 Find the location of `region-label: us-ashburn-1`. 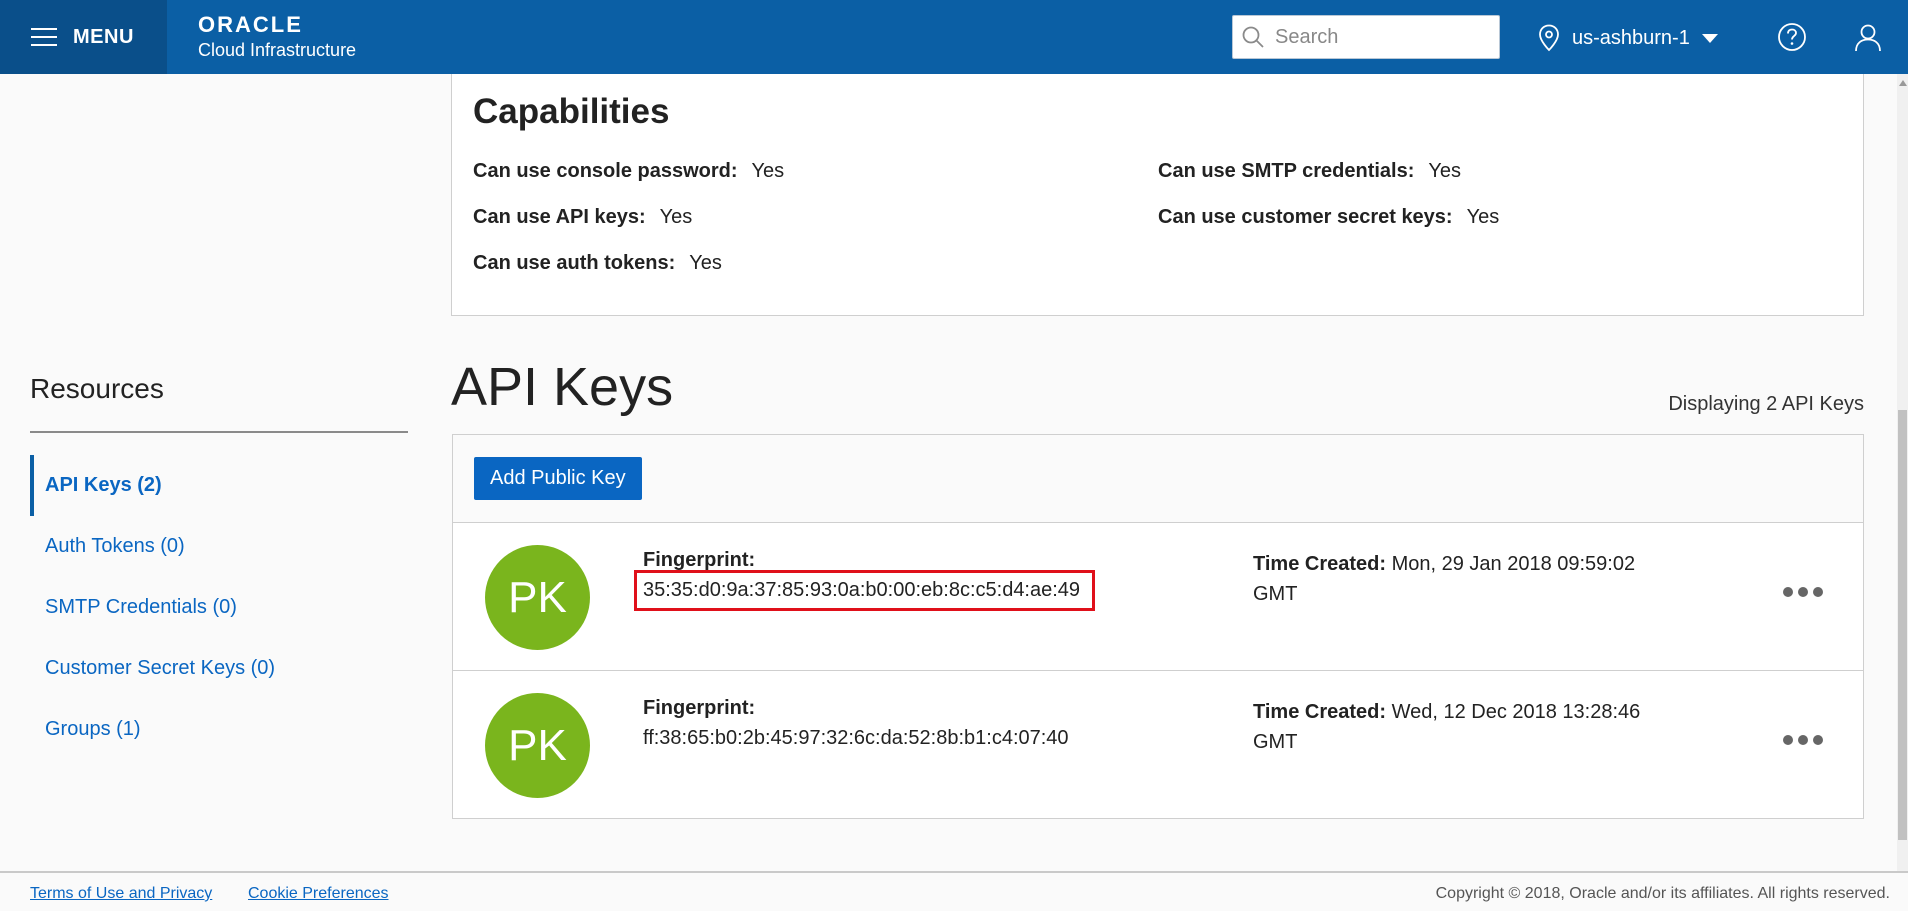

region-label: us-ashburn-1 is located at coordinates (1631, 37).